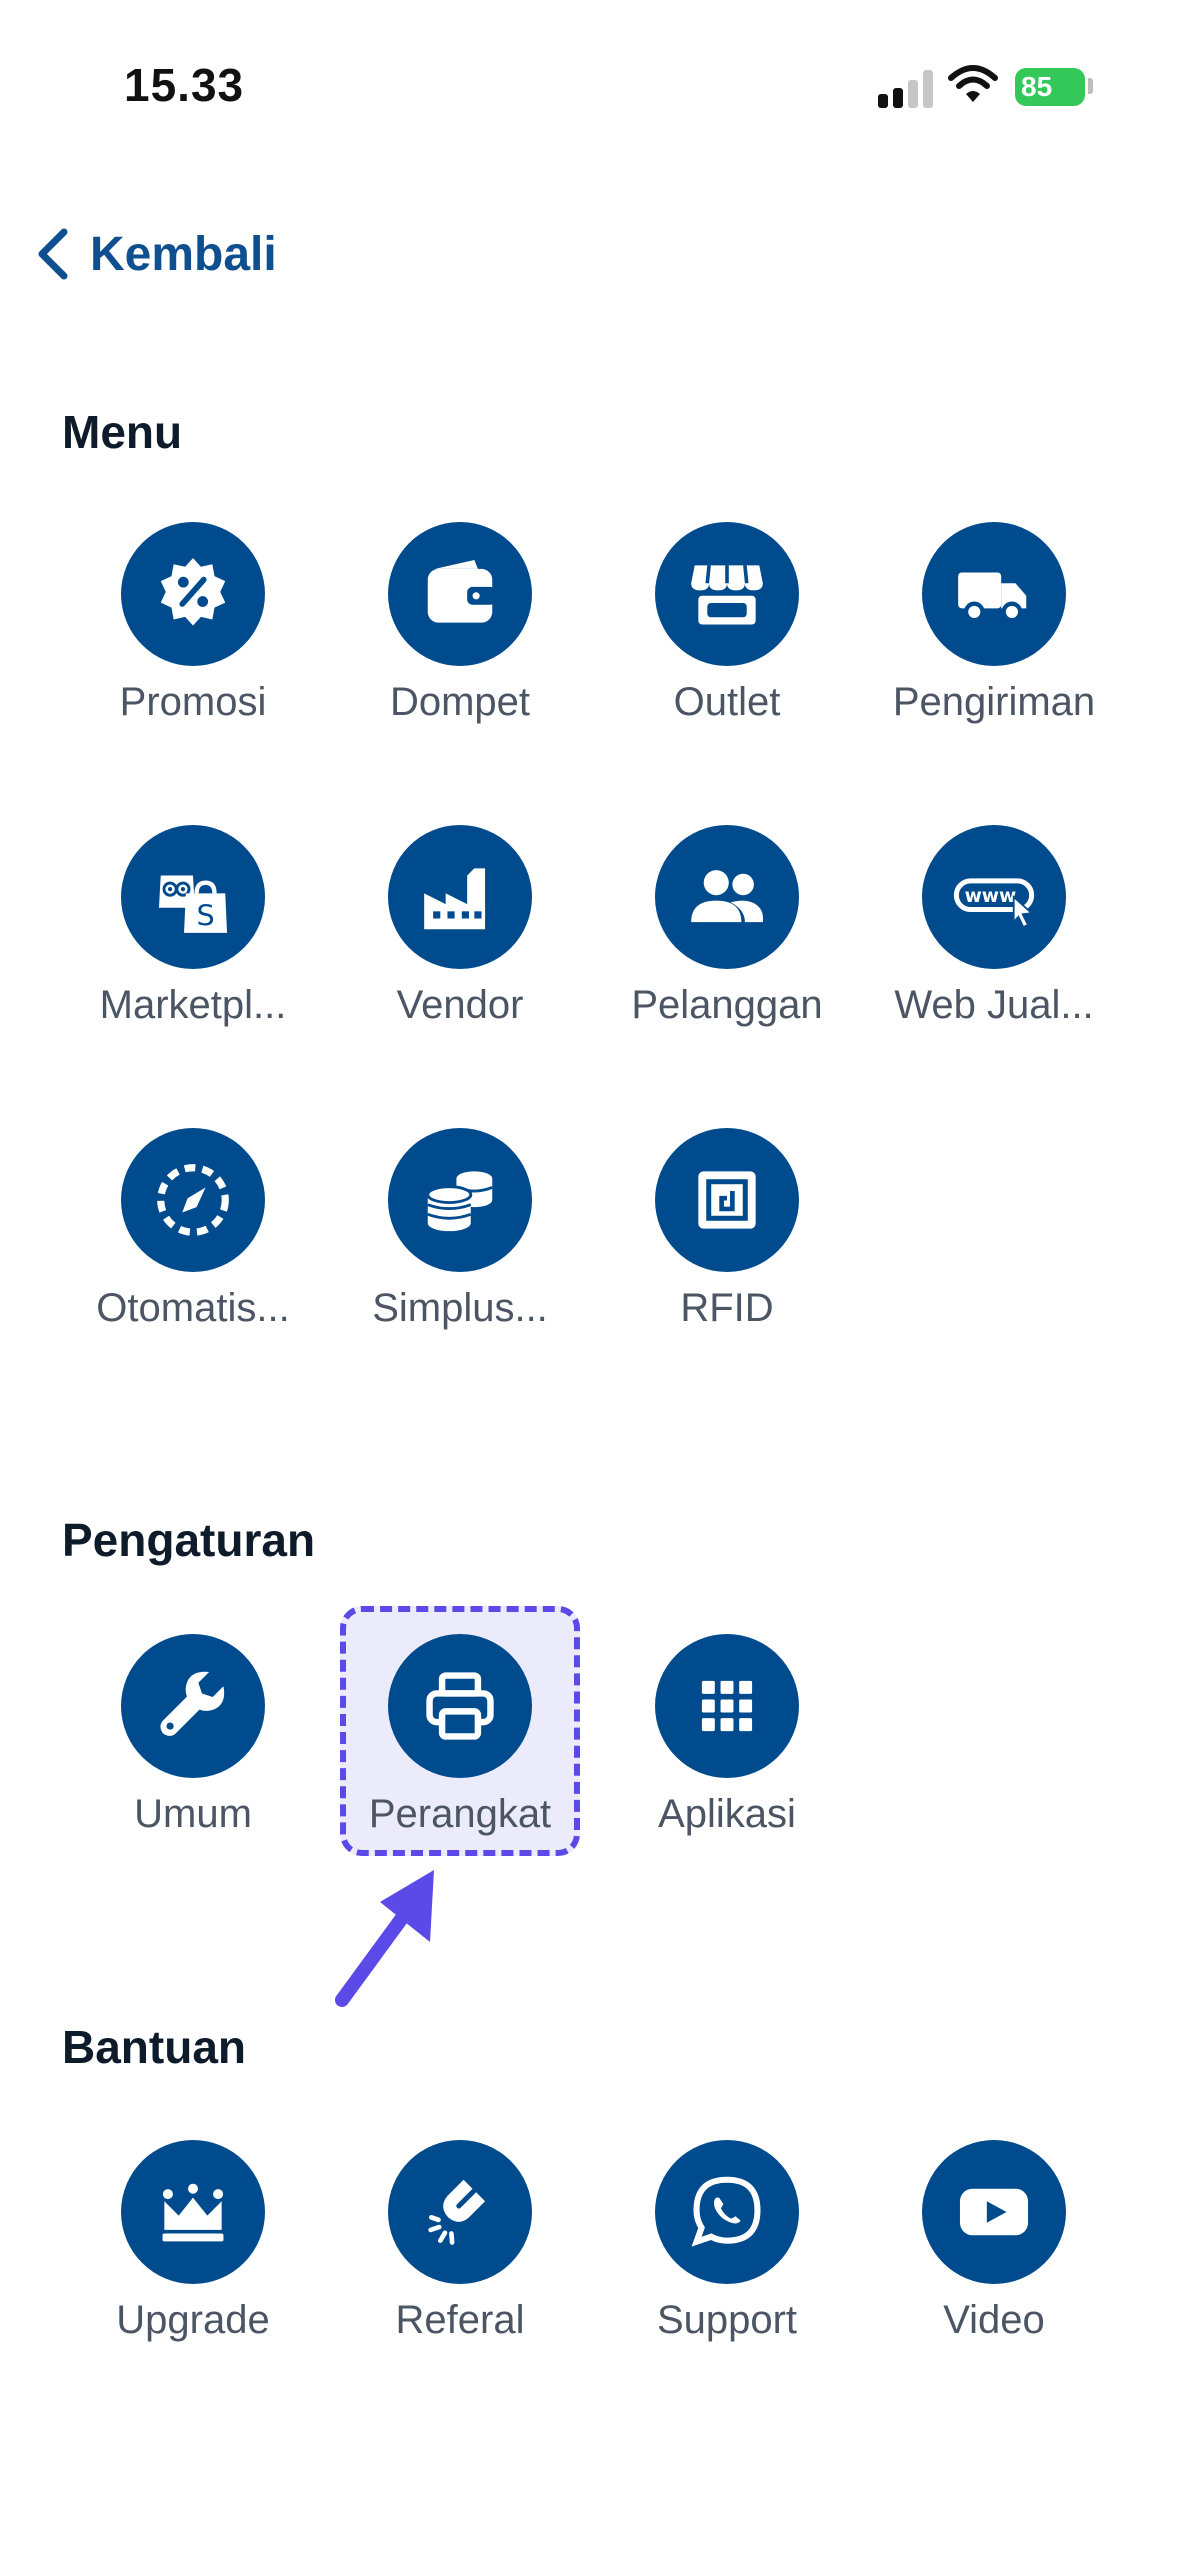 This screenshot has width=1179, height=2556. Describe the element at coordinates (727, 896) in the screenshot. I see `customers-icon` at that location.